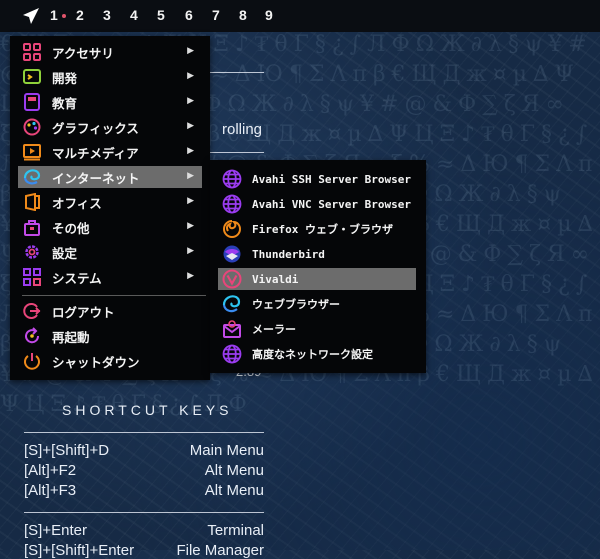 This screenshot has height=559, width=600. What do you see at coordinates (296, 304) in the screenshot?
I see `menu-item-label: ウェブブラウザー` at bounding box center [296, 304].